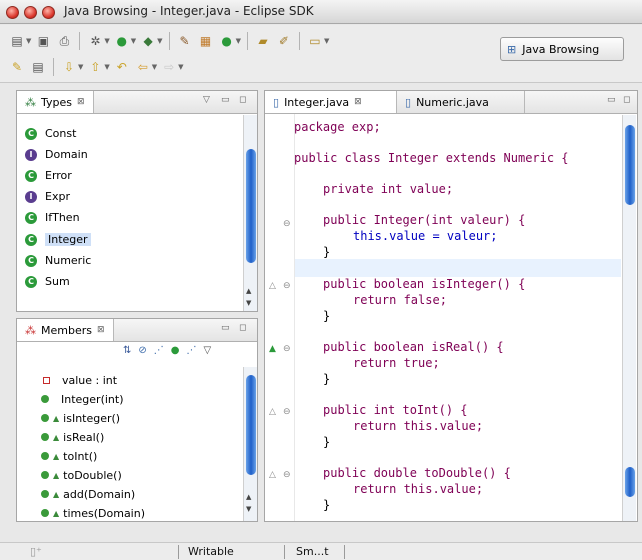 Image resolution: width=642 pixels, height=560 pixels. I want to click on save-icon: ▣, so click(43, 41).